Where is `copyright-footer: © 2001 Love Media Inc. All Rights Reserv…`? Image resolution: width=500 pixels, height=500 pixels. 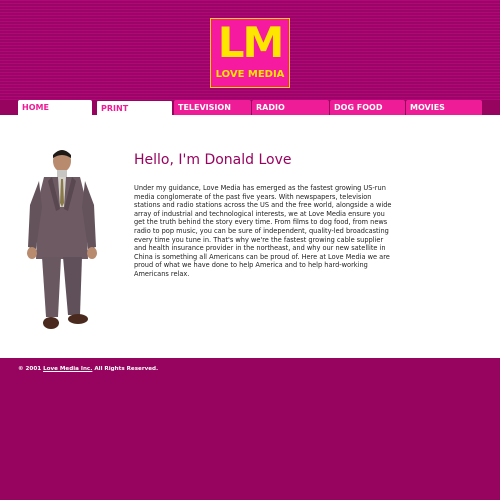
copyright-footer: © 2001 Love Media Inc. All Rights Reserv… is located at coordinates (88, 369).